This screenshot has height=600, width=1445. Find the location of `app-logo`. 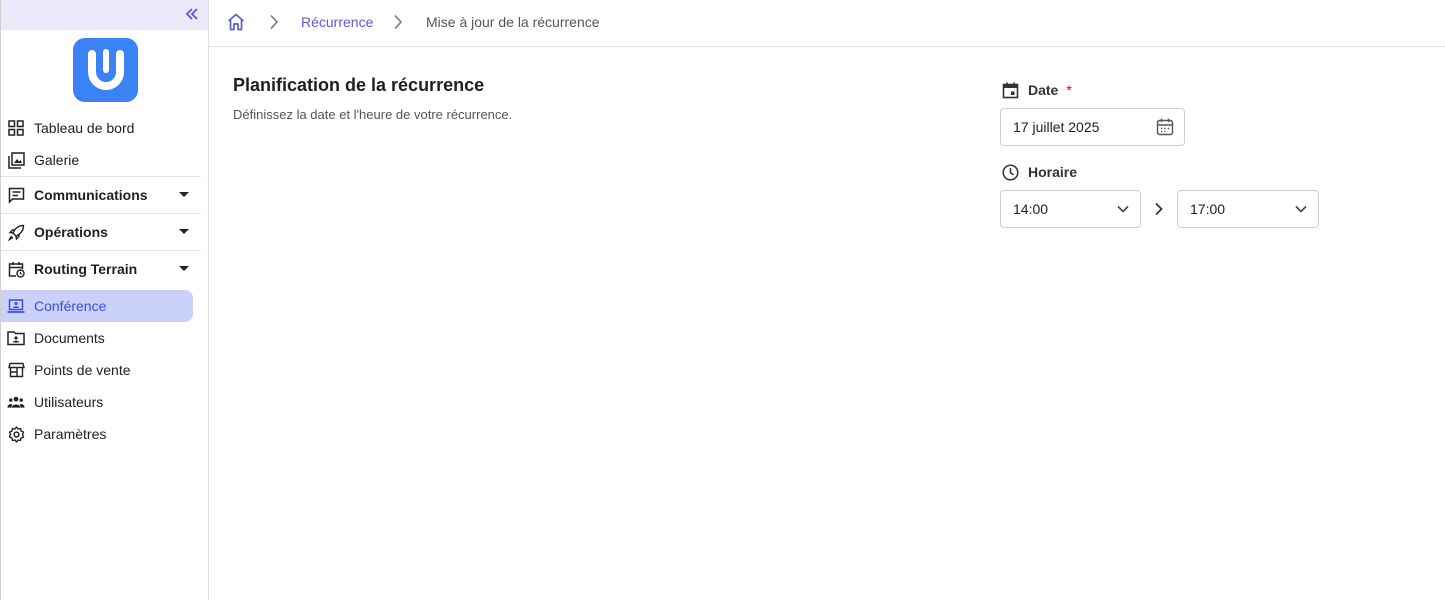

app-logo is located at coordinates (105, 70).